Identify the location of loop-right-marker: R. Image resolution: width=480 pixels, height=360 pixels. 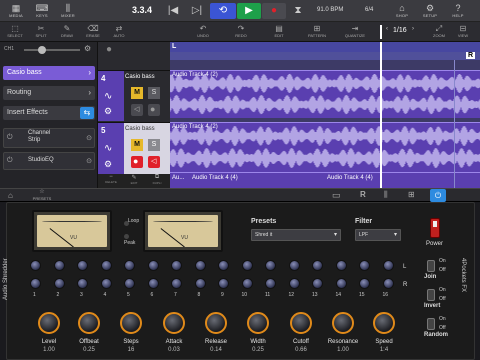
(471, 55).